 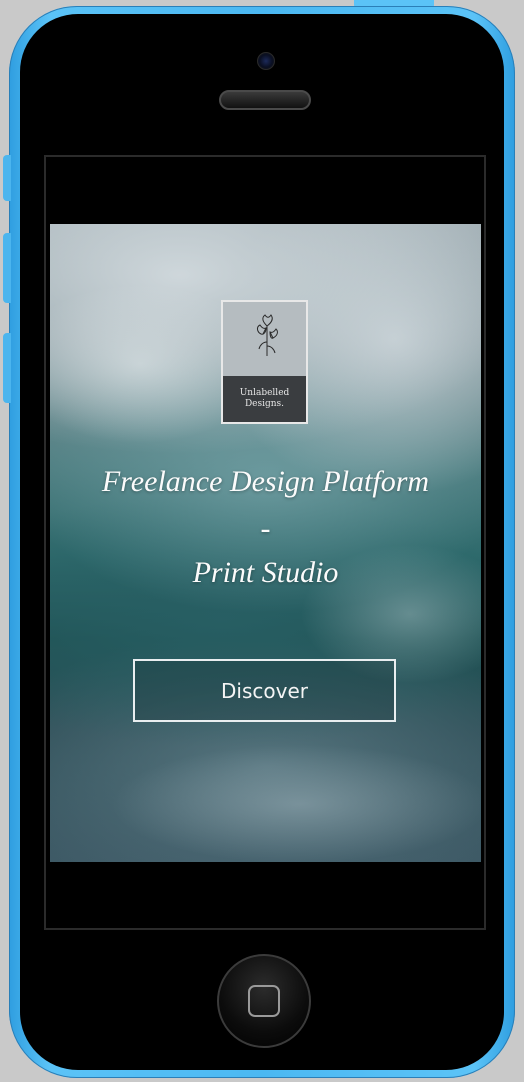 I want to click on discover-button: Discover, so click(x=264, y=690).